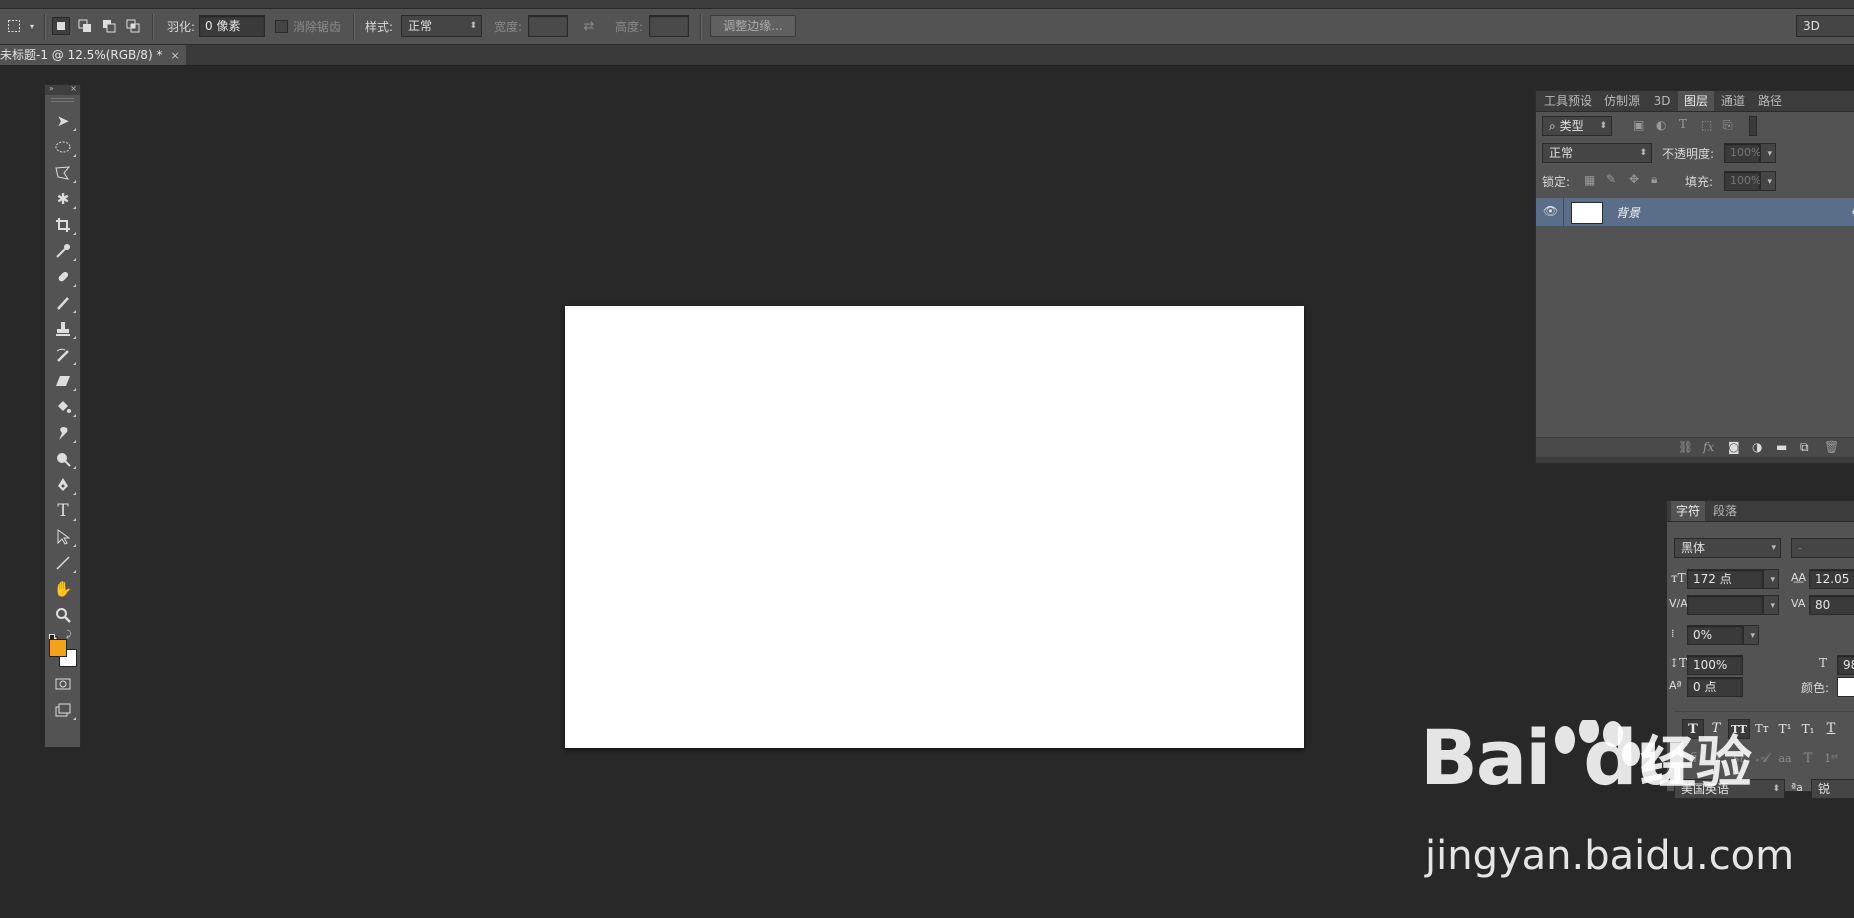 This screenshot has height=918, width=1854. Describe the element at coordinates (1568, 101) in the screenshot. I see `tab-tool-presets: 工具预设` at that location.